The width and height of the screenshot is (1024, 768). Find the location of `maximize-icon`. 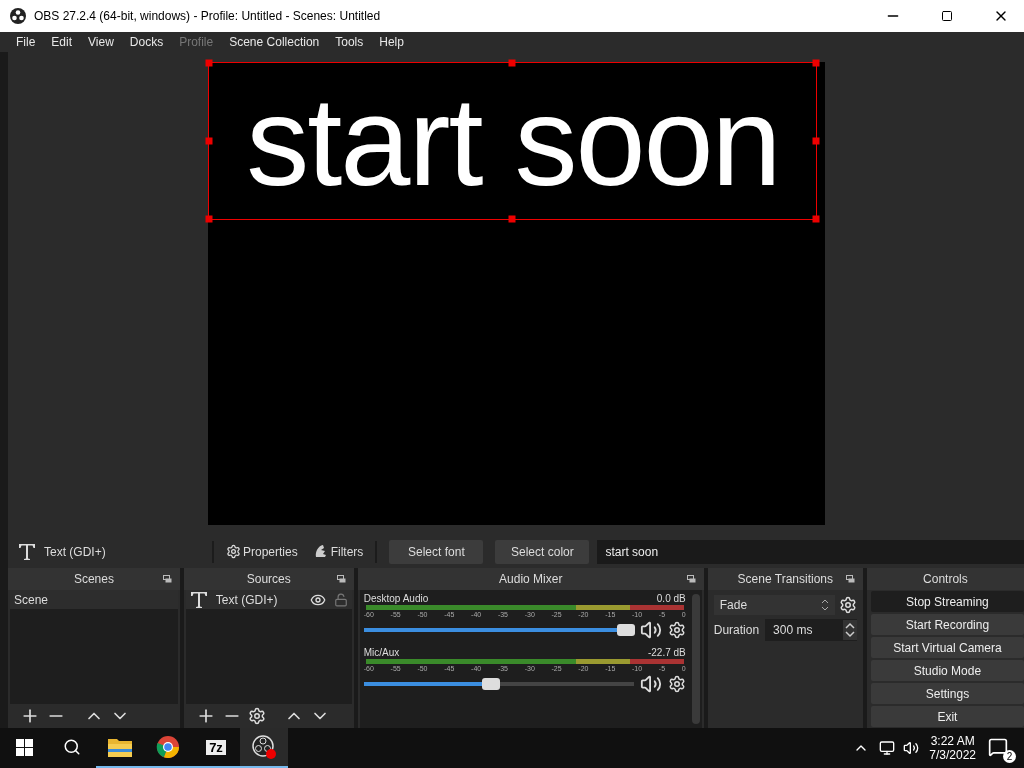

maximize-icon is located at coordinates (947, 16).